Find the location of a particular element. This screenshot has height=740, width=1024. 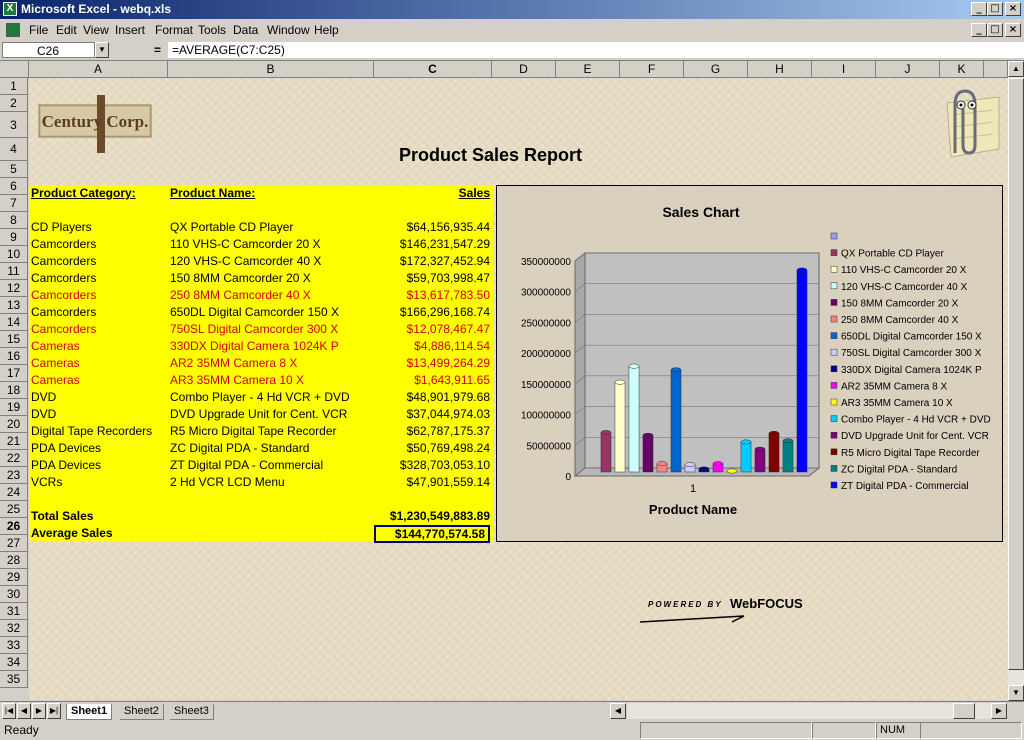

header-product-category: Product Category: is located at coordinates (83, 193).